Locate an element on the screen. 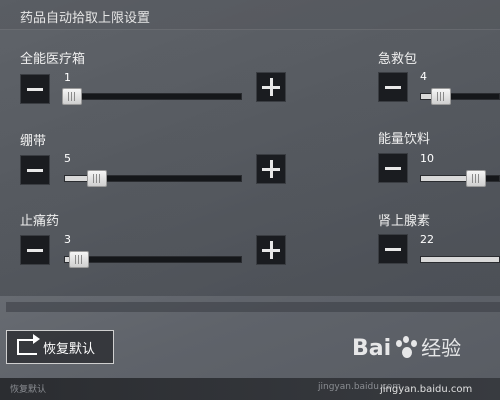  slider-painkiller is located at coordinates (153, 259).